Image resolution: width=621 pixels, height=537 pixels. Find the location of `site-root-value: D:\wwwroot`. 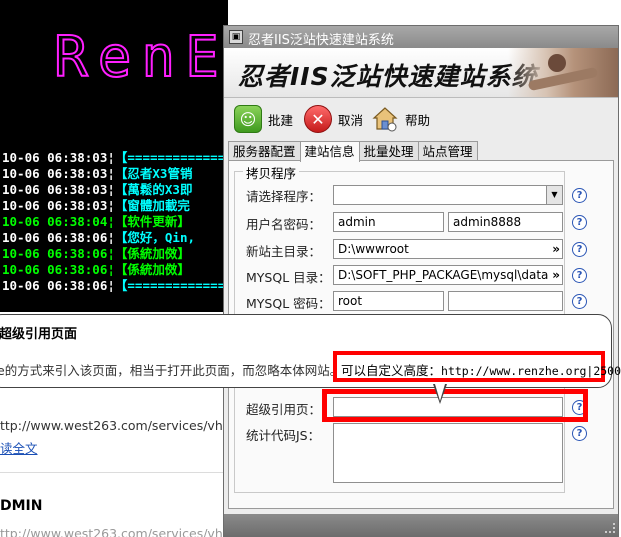

site-root-value: D:\wwwroot is located at coordinates (373, 249).